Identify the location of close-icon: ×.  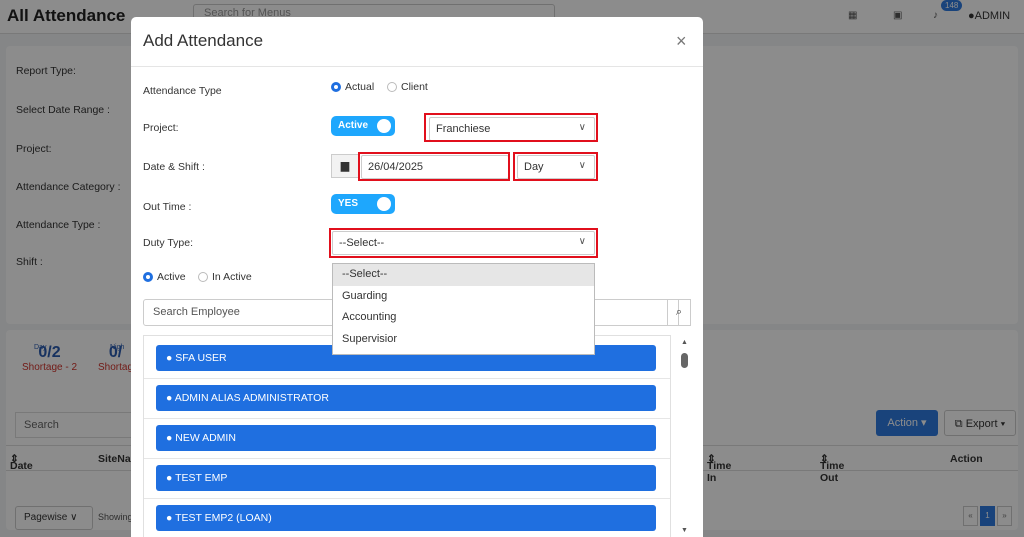
(681, 41).